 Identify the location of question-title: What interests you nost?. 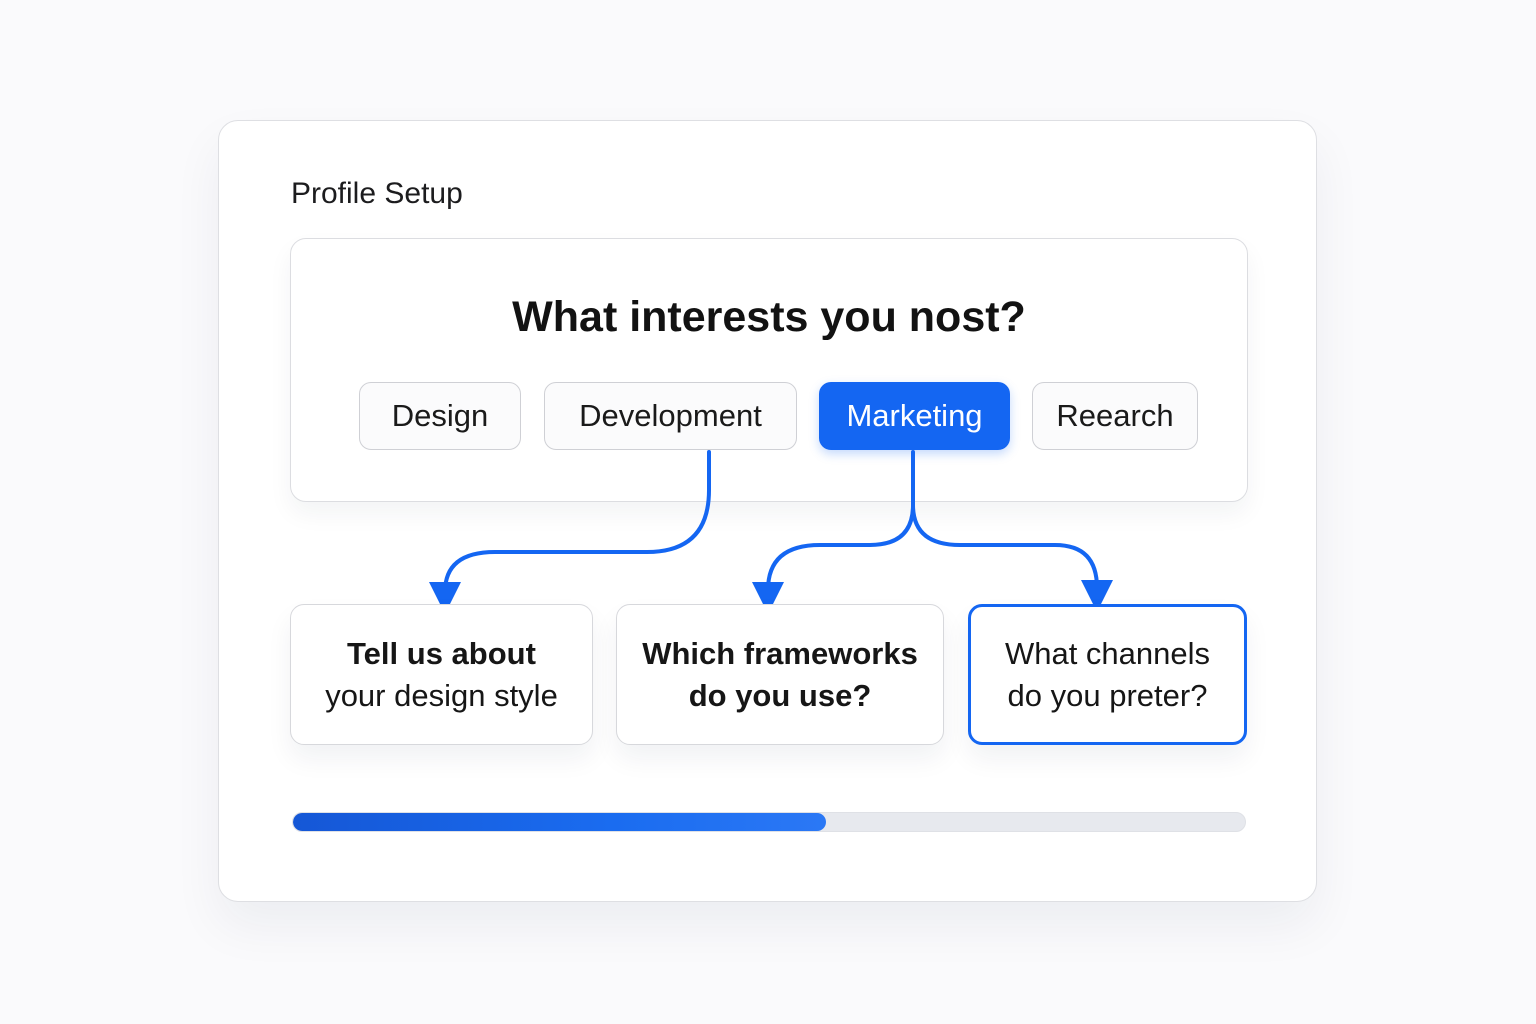
(769, 317).